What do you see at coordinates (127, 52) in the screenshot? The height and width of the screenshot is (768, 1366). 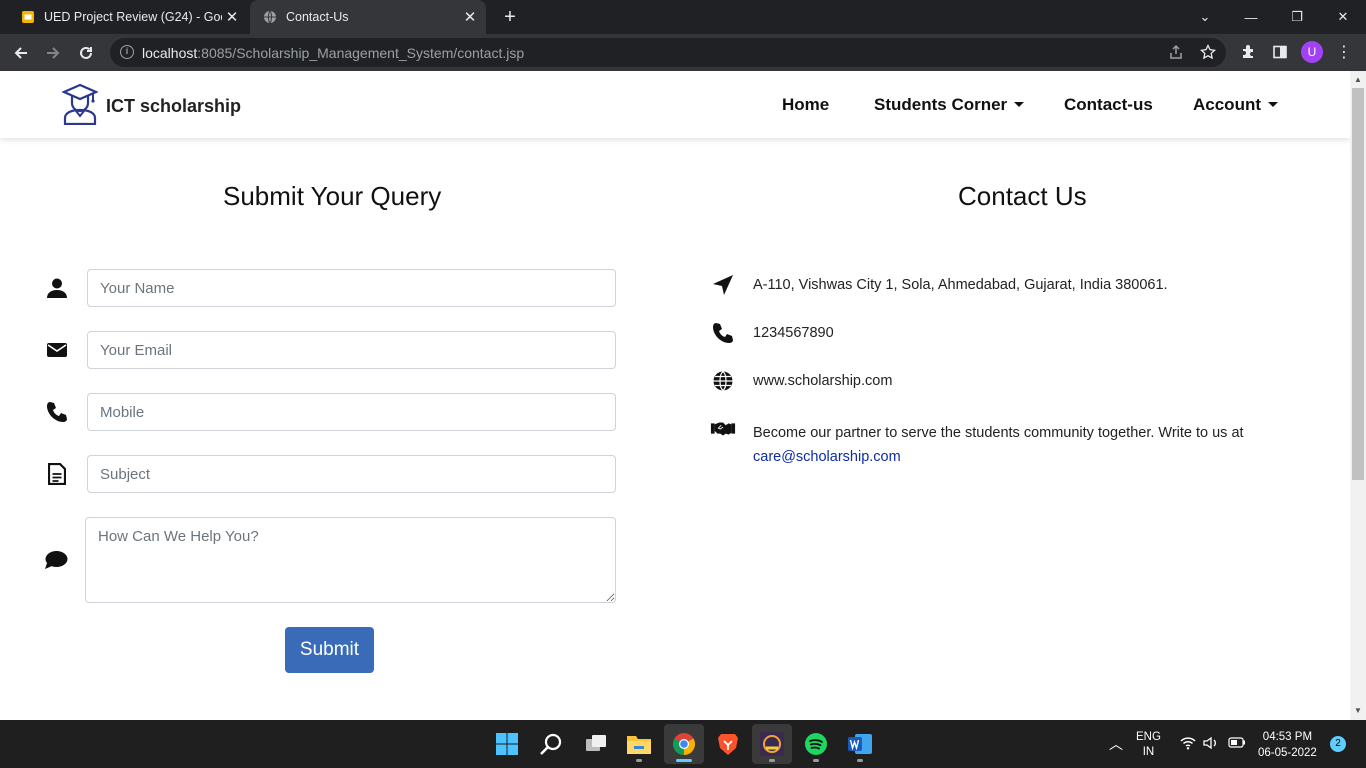 I see `site-info-icon: i` at bounding box center [127, 52].